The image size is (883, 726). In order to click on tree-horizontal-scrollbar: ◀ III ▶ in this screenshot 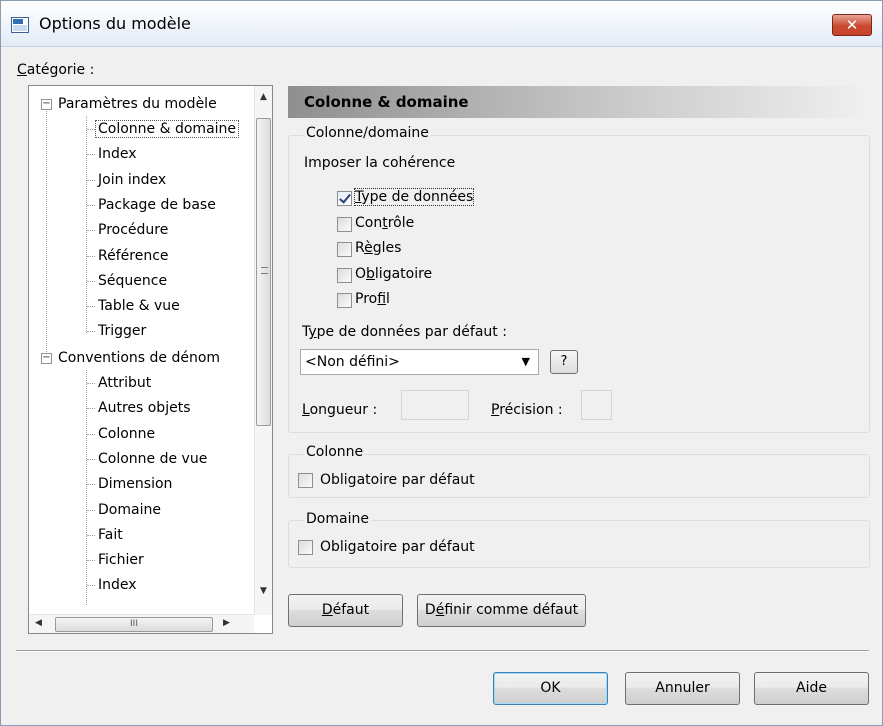, I will do `click(141, 623)`.